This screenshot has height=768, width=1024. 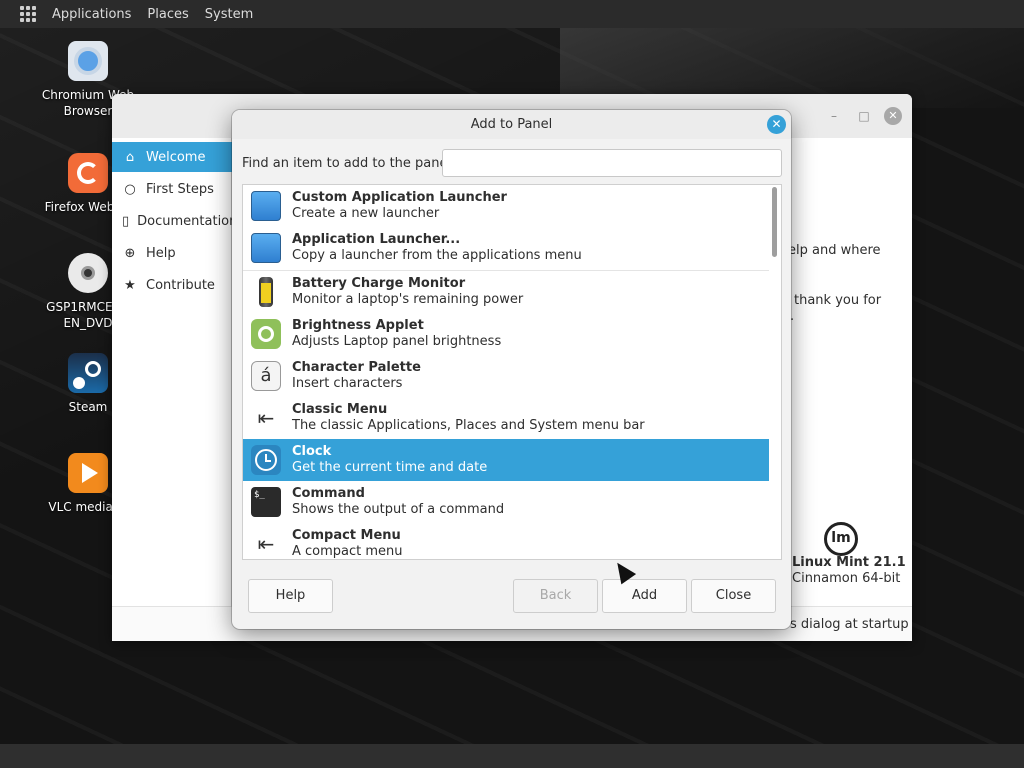 I want to click on welcome-text-fragment: elp and where, so click(x=834, y=250).